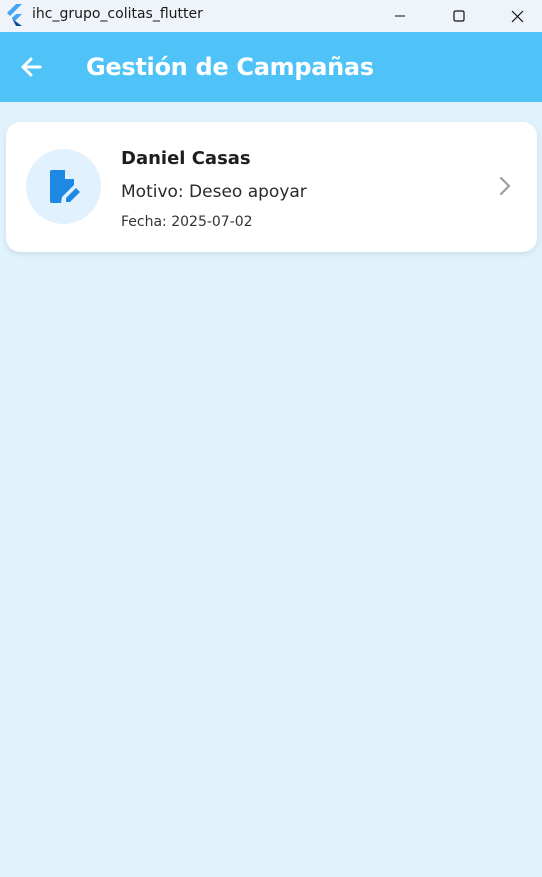  I want to click on arrow-back-icon, so click(31, 67).